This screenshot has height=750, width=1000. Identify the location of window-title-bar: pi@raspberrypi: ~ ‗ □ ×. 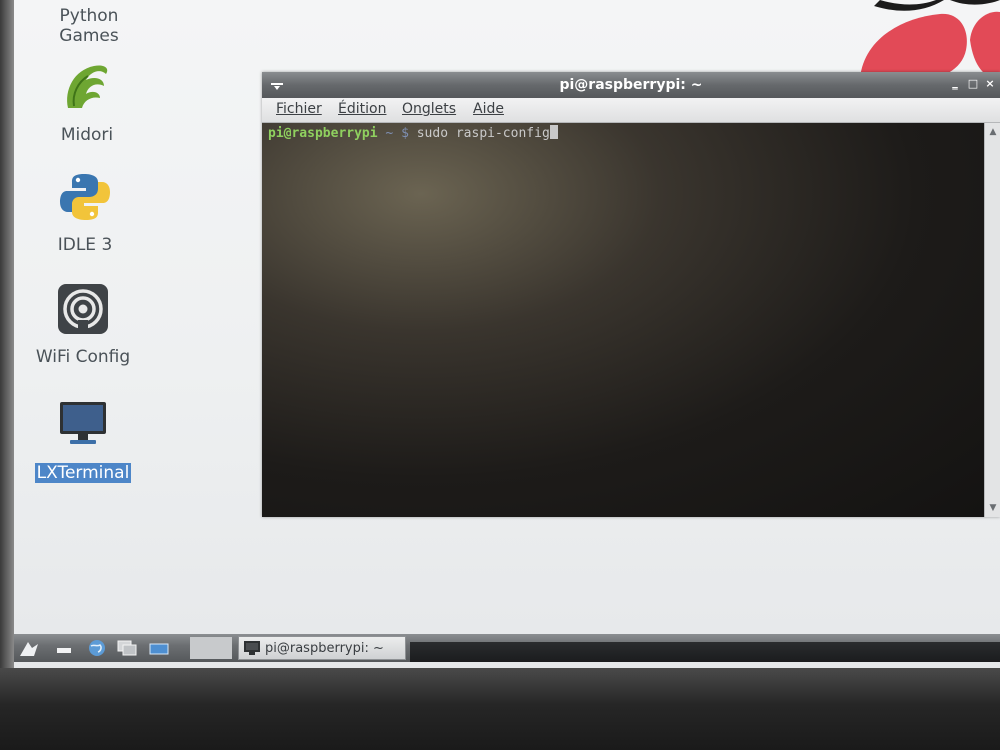
(631, 85).